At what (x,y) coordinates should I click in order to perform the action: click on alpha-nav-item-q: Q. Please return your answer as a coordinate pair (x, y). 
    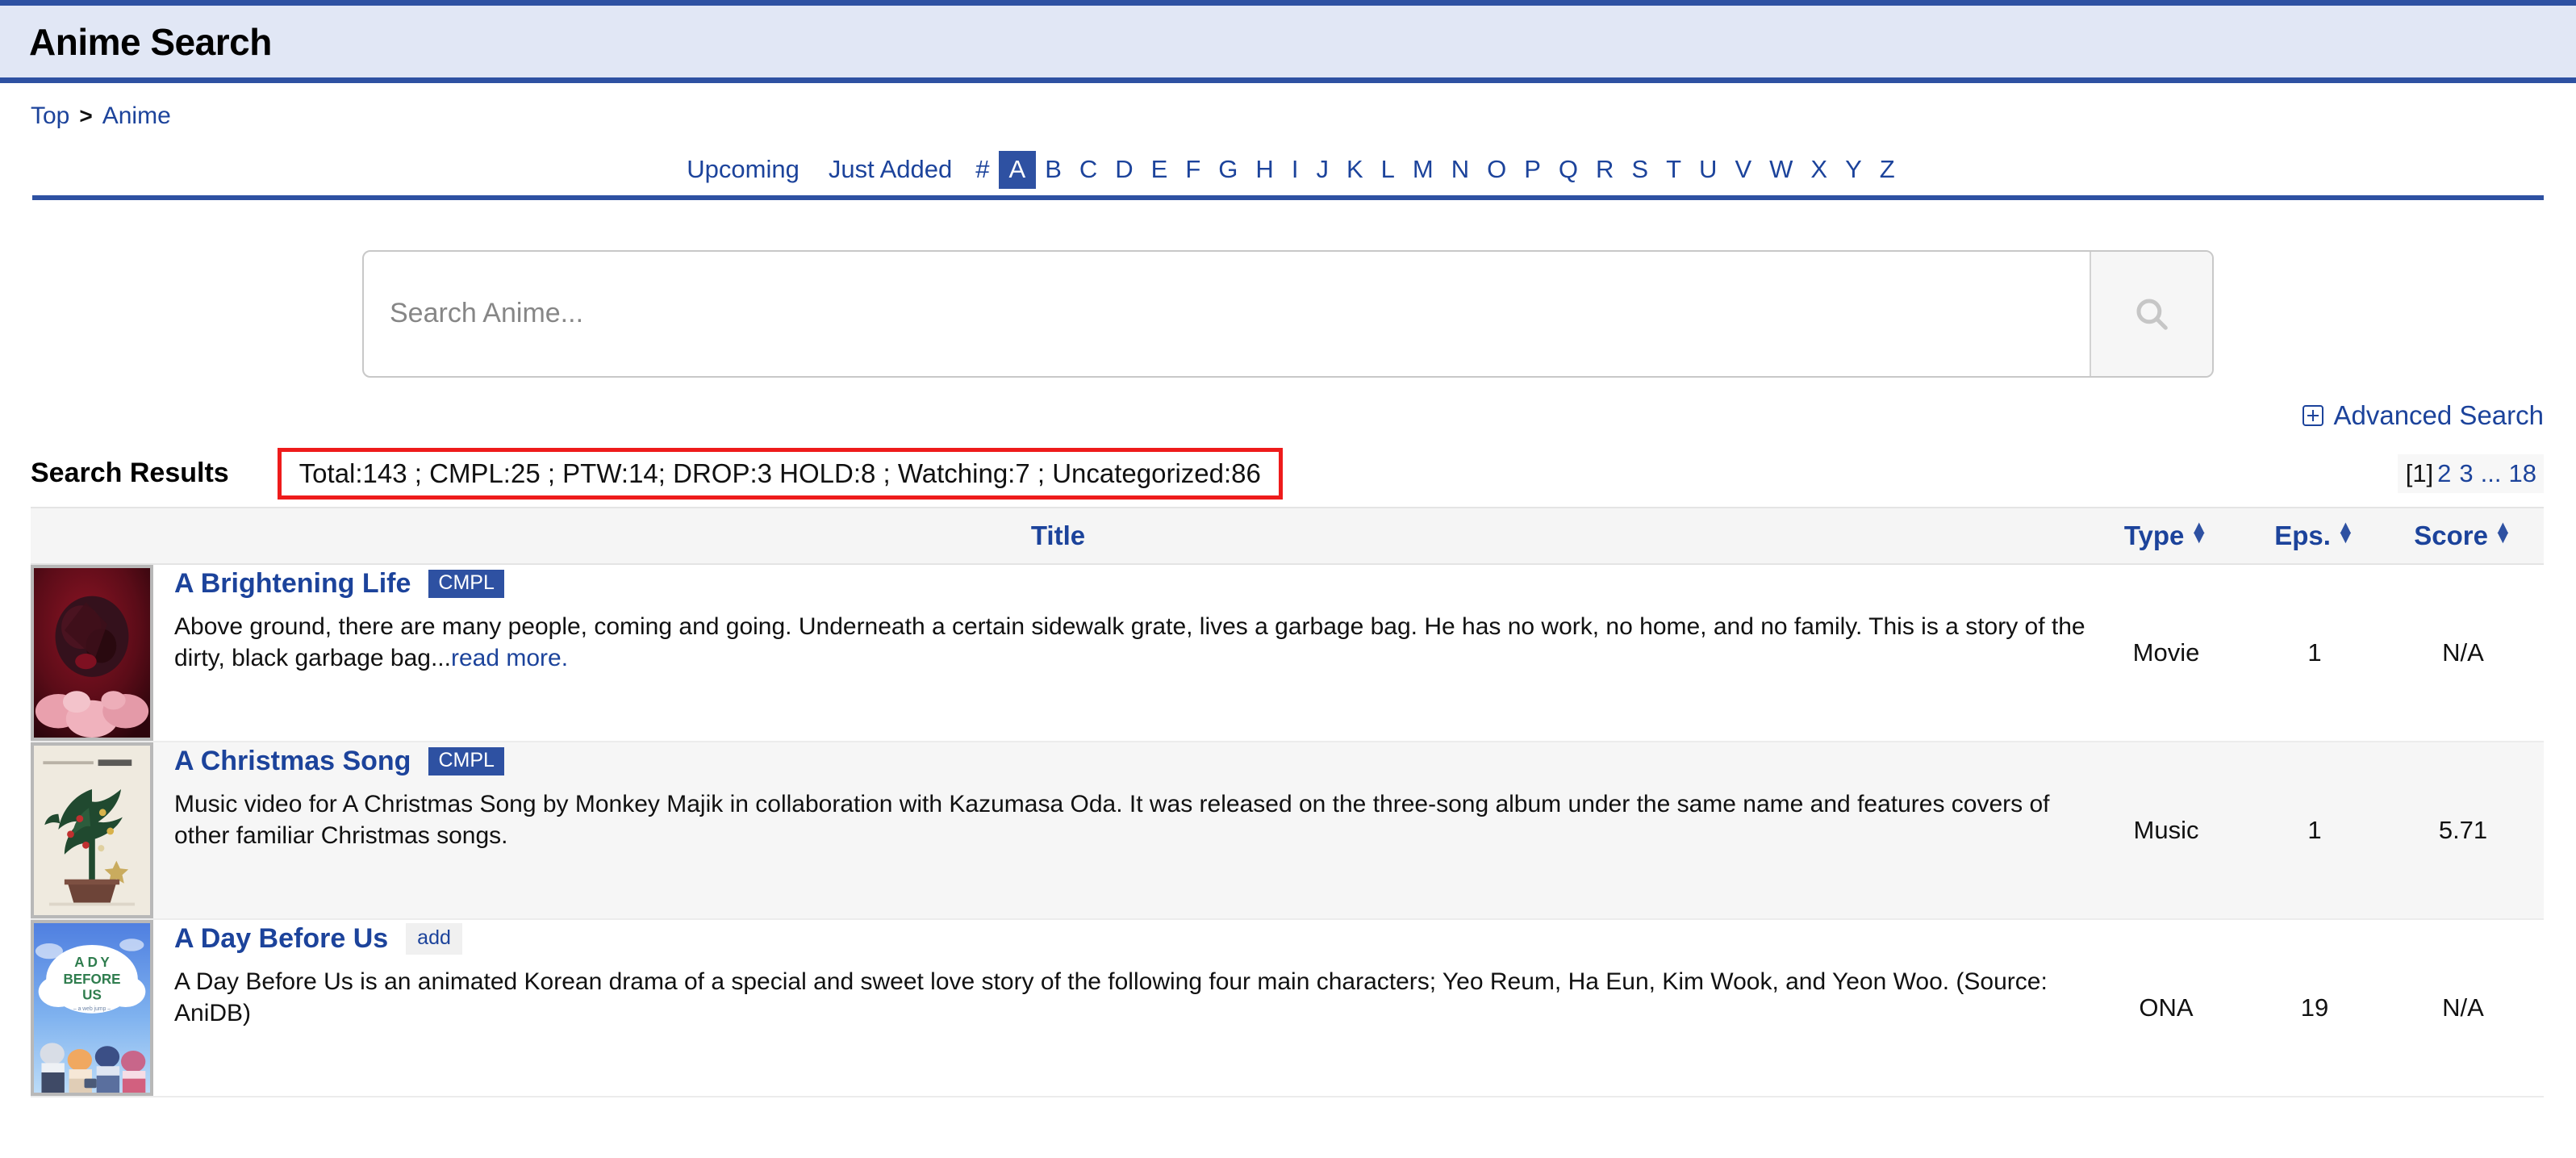
    Looking at the image, I should click on (1568, 170).